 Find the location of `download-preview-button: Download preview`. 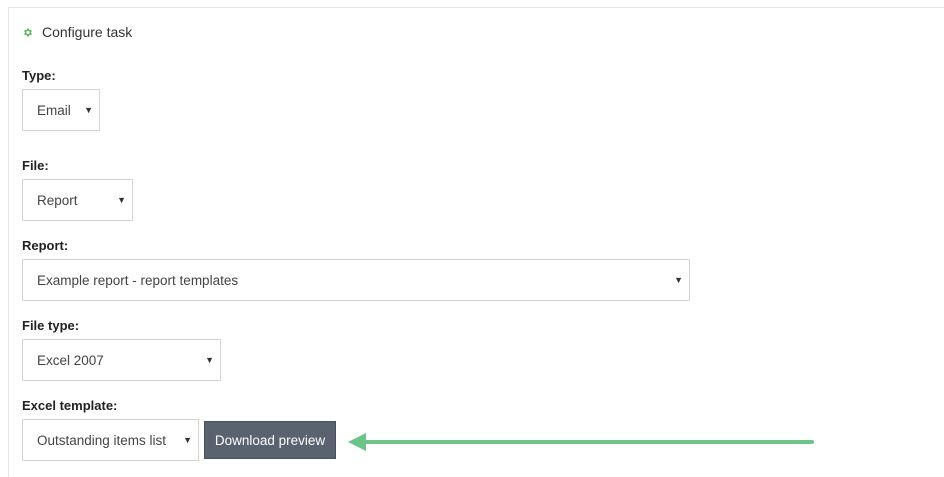

download-preview-button: Download preview is located at coordinates (270, 440).